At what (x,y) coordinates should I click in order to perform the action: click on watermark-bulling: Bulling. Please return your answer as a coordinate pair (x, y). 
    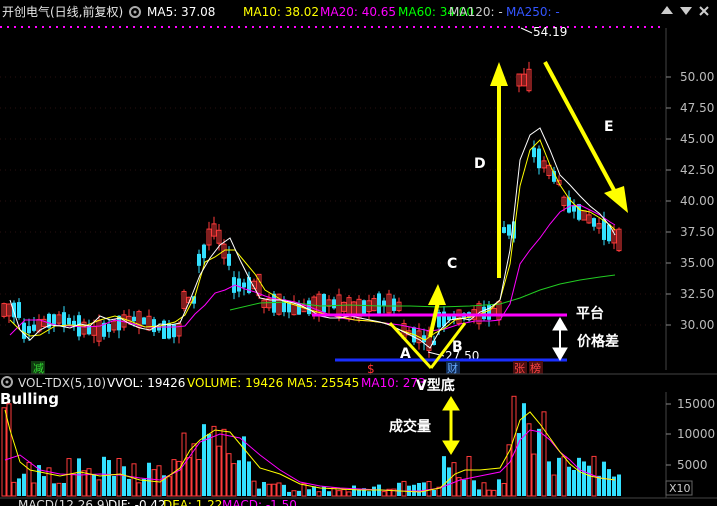
    Looking at the image, I should click on (29, 399).